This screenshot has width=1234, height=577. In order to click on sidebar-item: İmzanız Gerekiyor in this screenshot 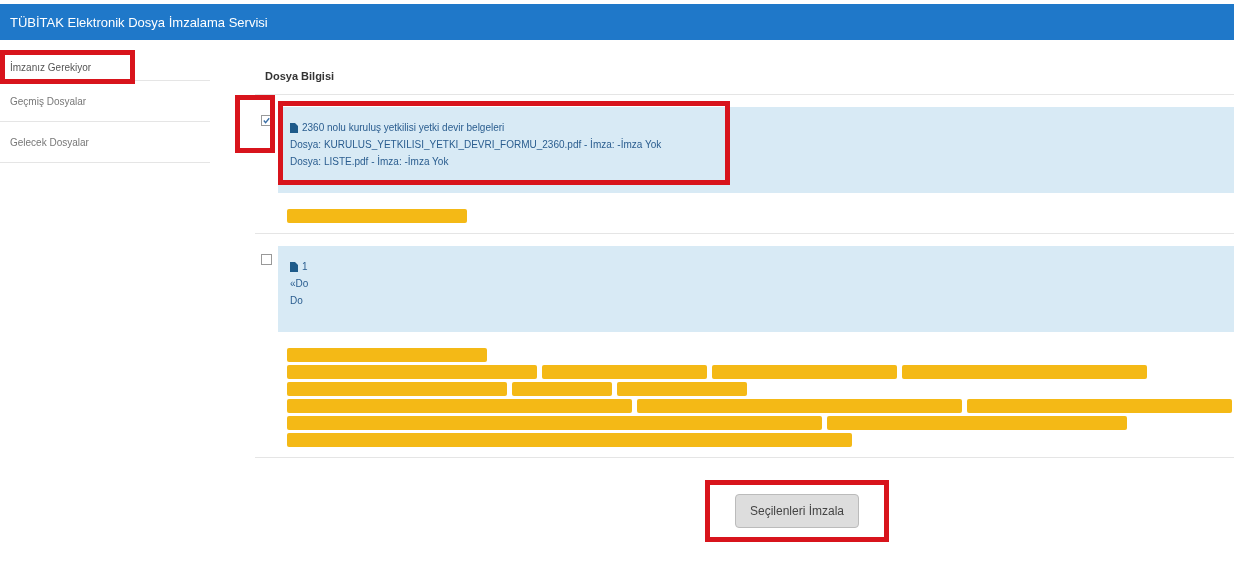, I will do `click(105, 67)`.